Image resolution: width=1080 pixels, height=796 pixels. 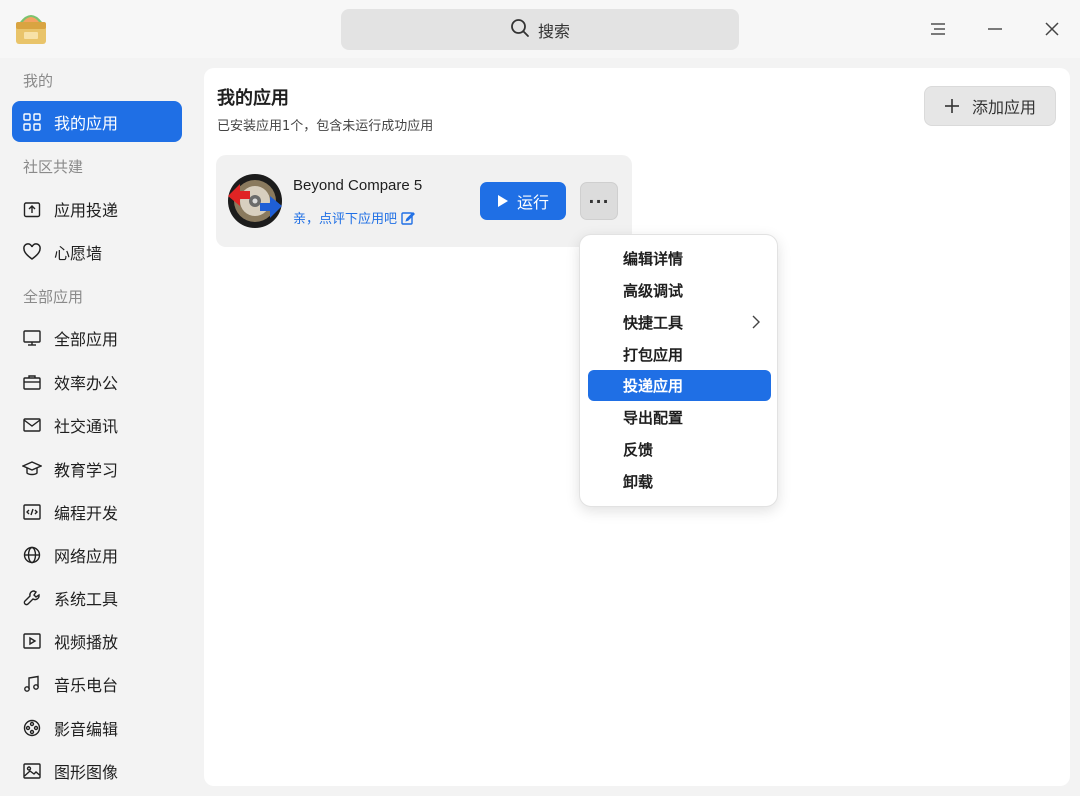 What do you see at coordinates (532, 202) in the screenshot?
I see `run-label: 运行` at bounding box center [532, 202].